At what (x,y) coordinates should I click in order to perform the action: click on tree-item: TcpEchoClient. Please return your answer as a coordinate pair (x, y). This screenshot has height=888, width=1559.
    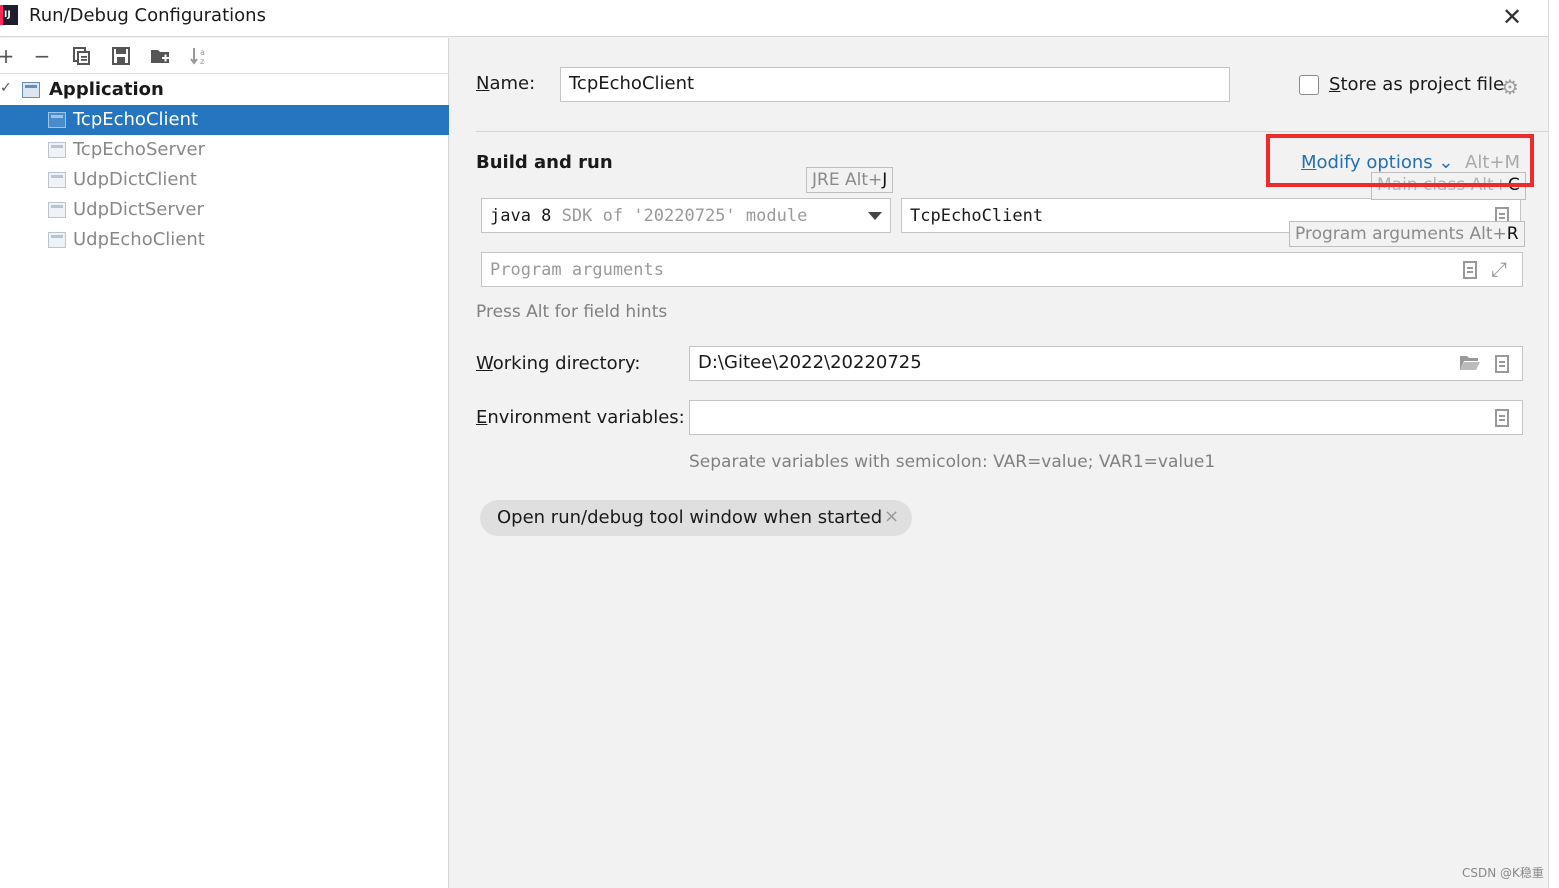
    Looking at the image, I should click on (224, 120).